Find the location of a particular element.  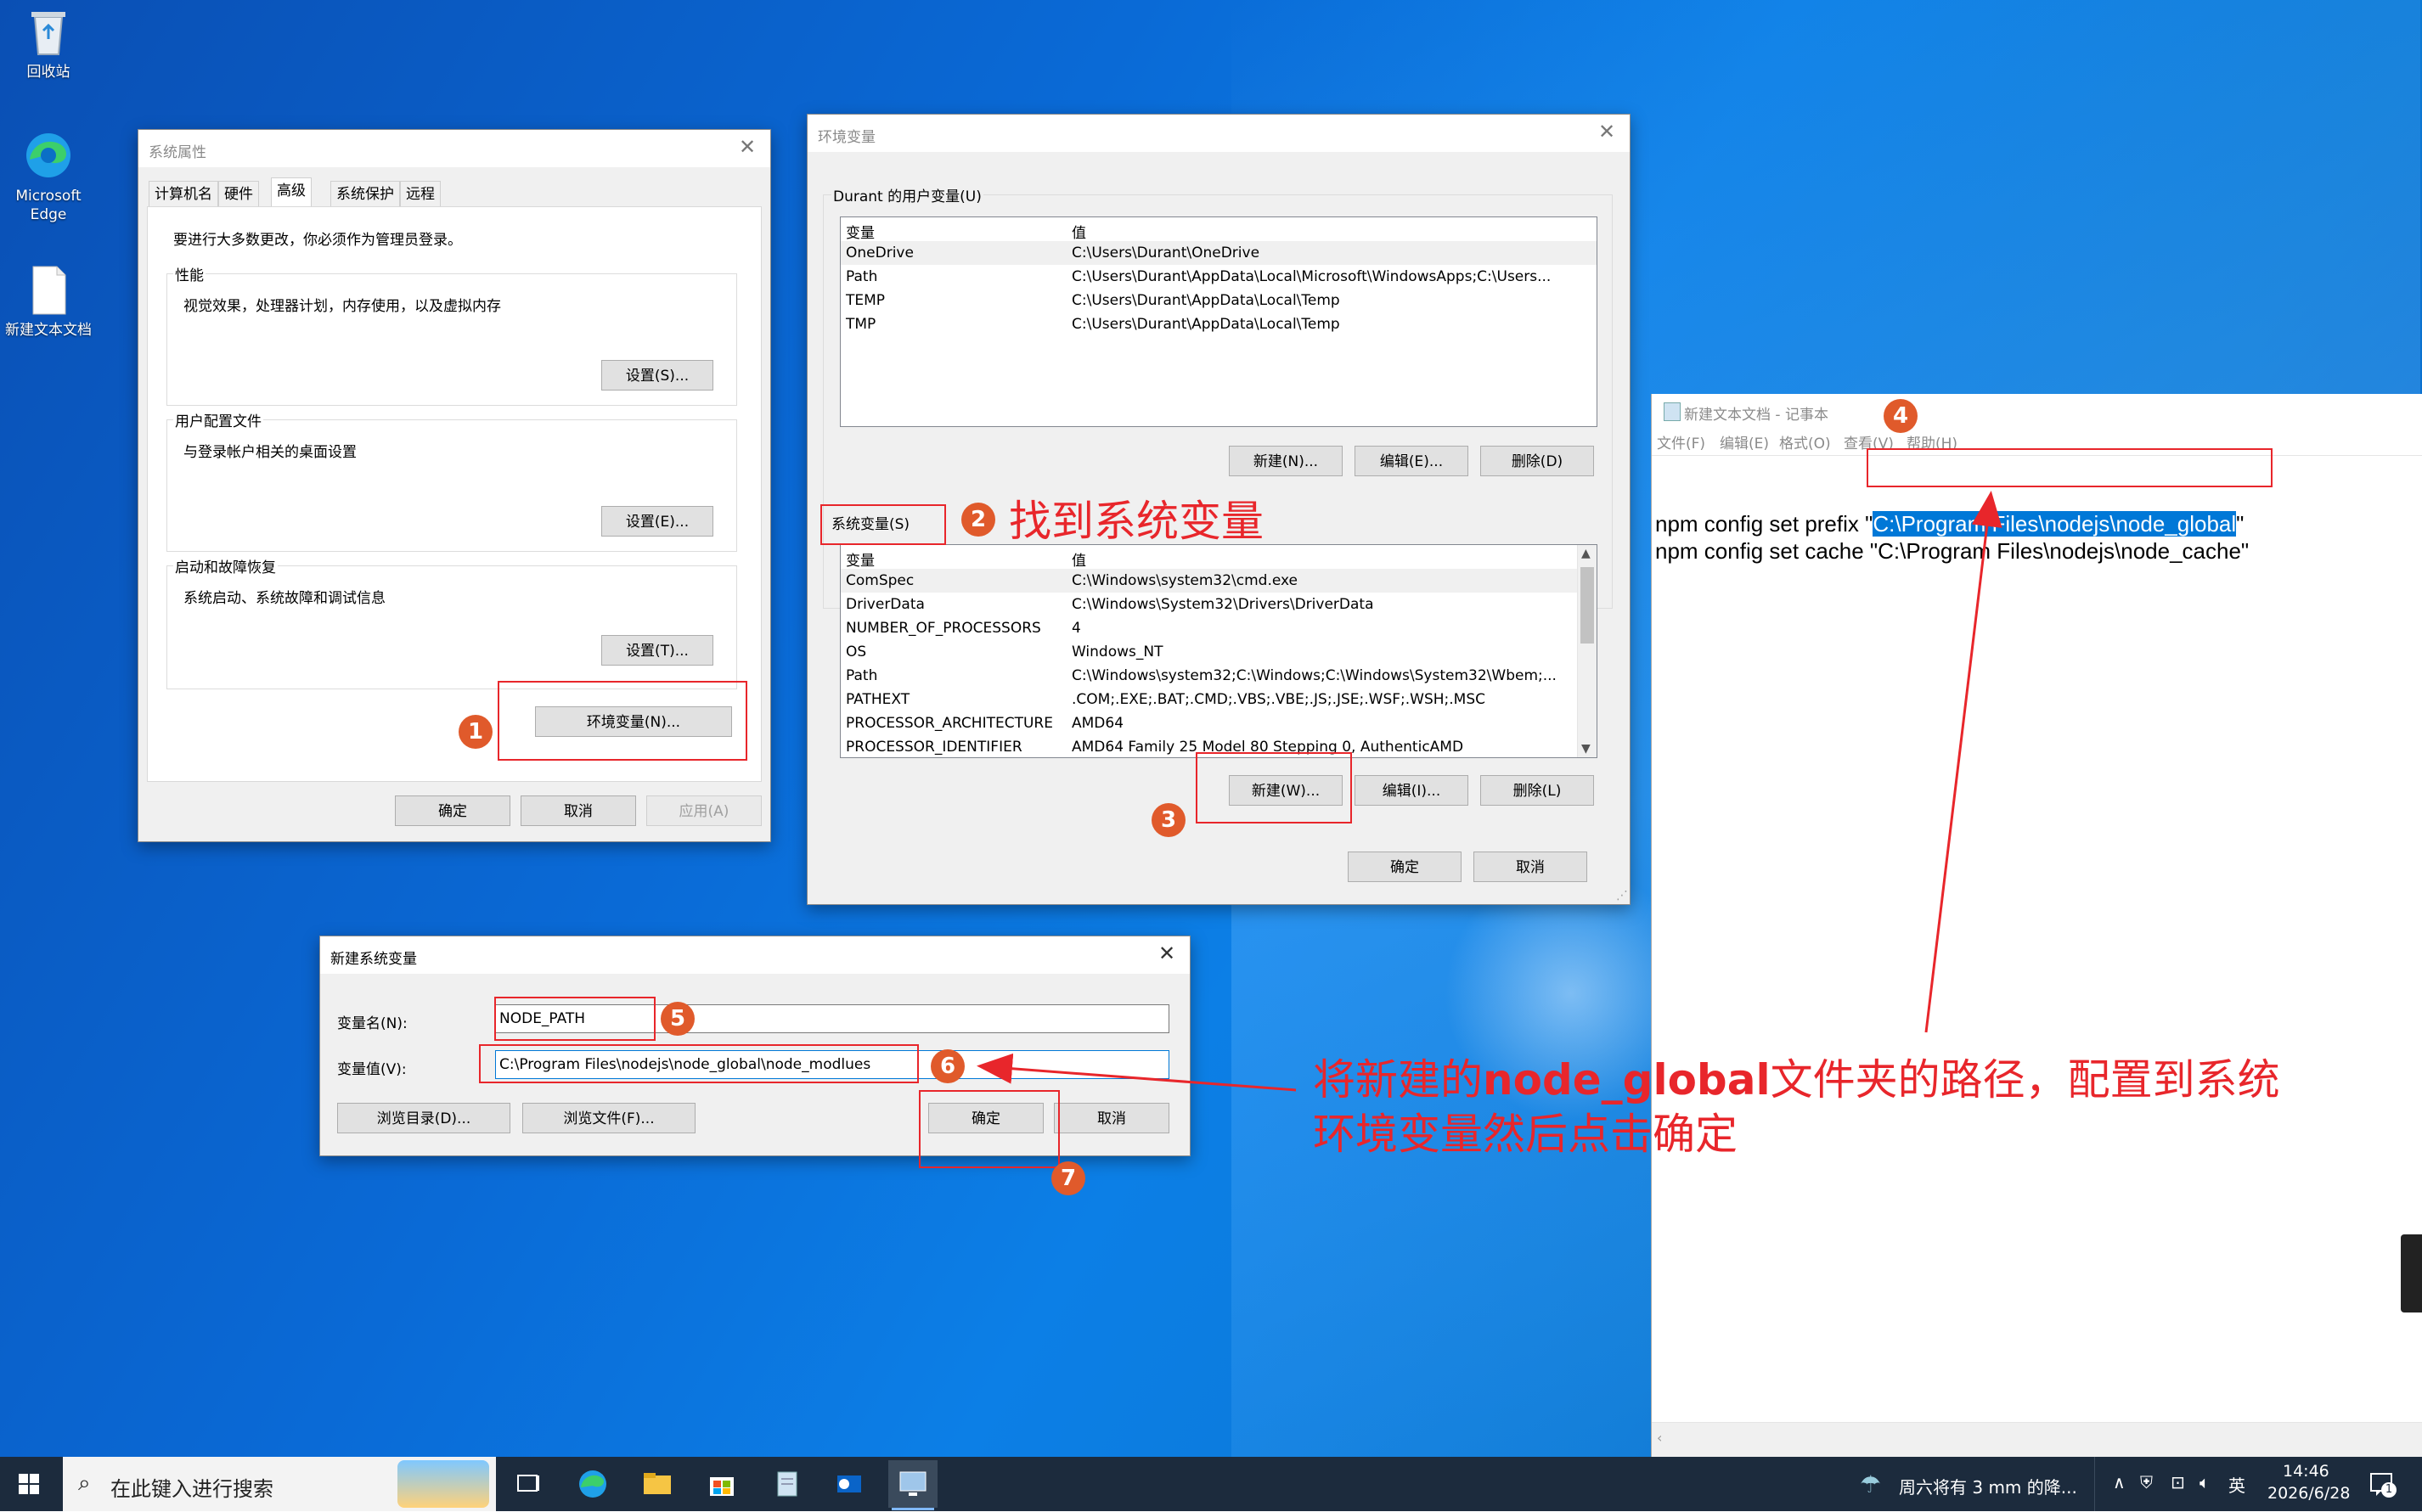

store-icon is located at coordinates (722, 1484).